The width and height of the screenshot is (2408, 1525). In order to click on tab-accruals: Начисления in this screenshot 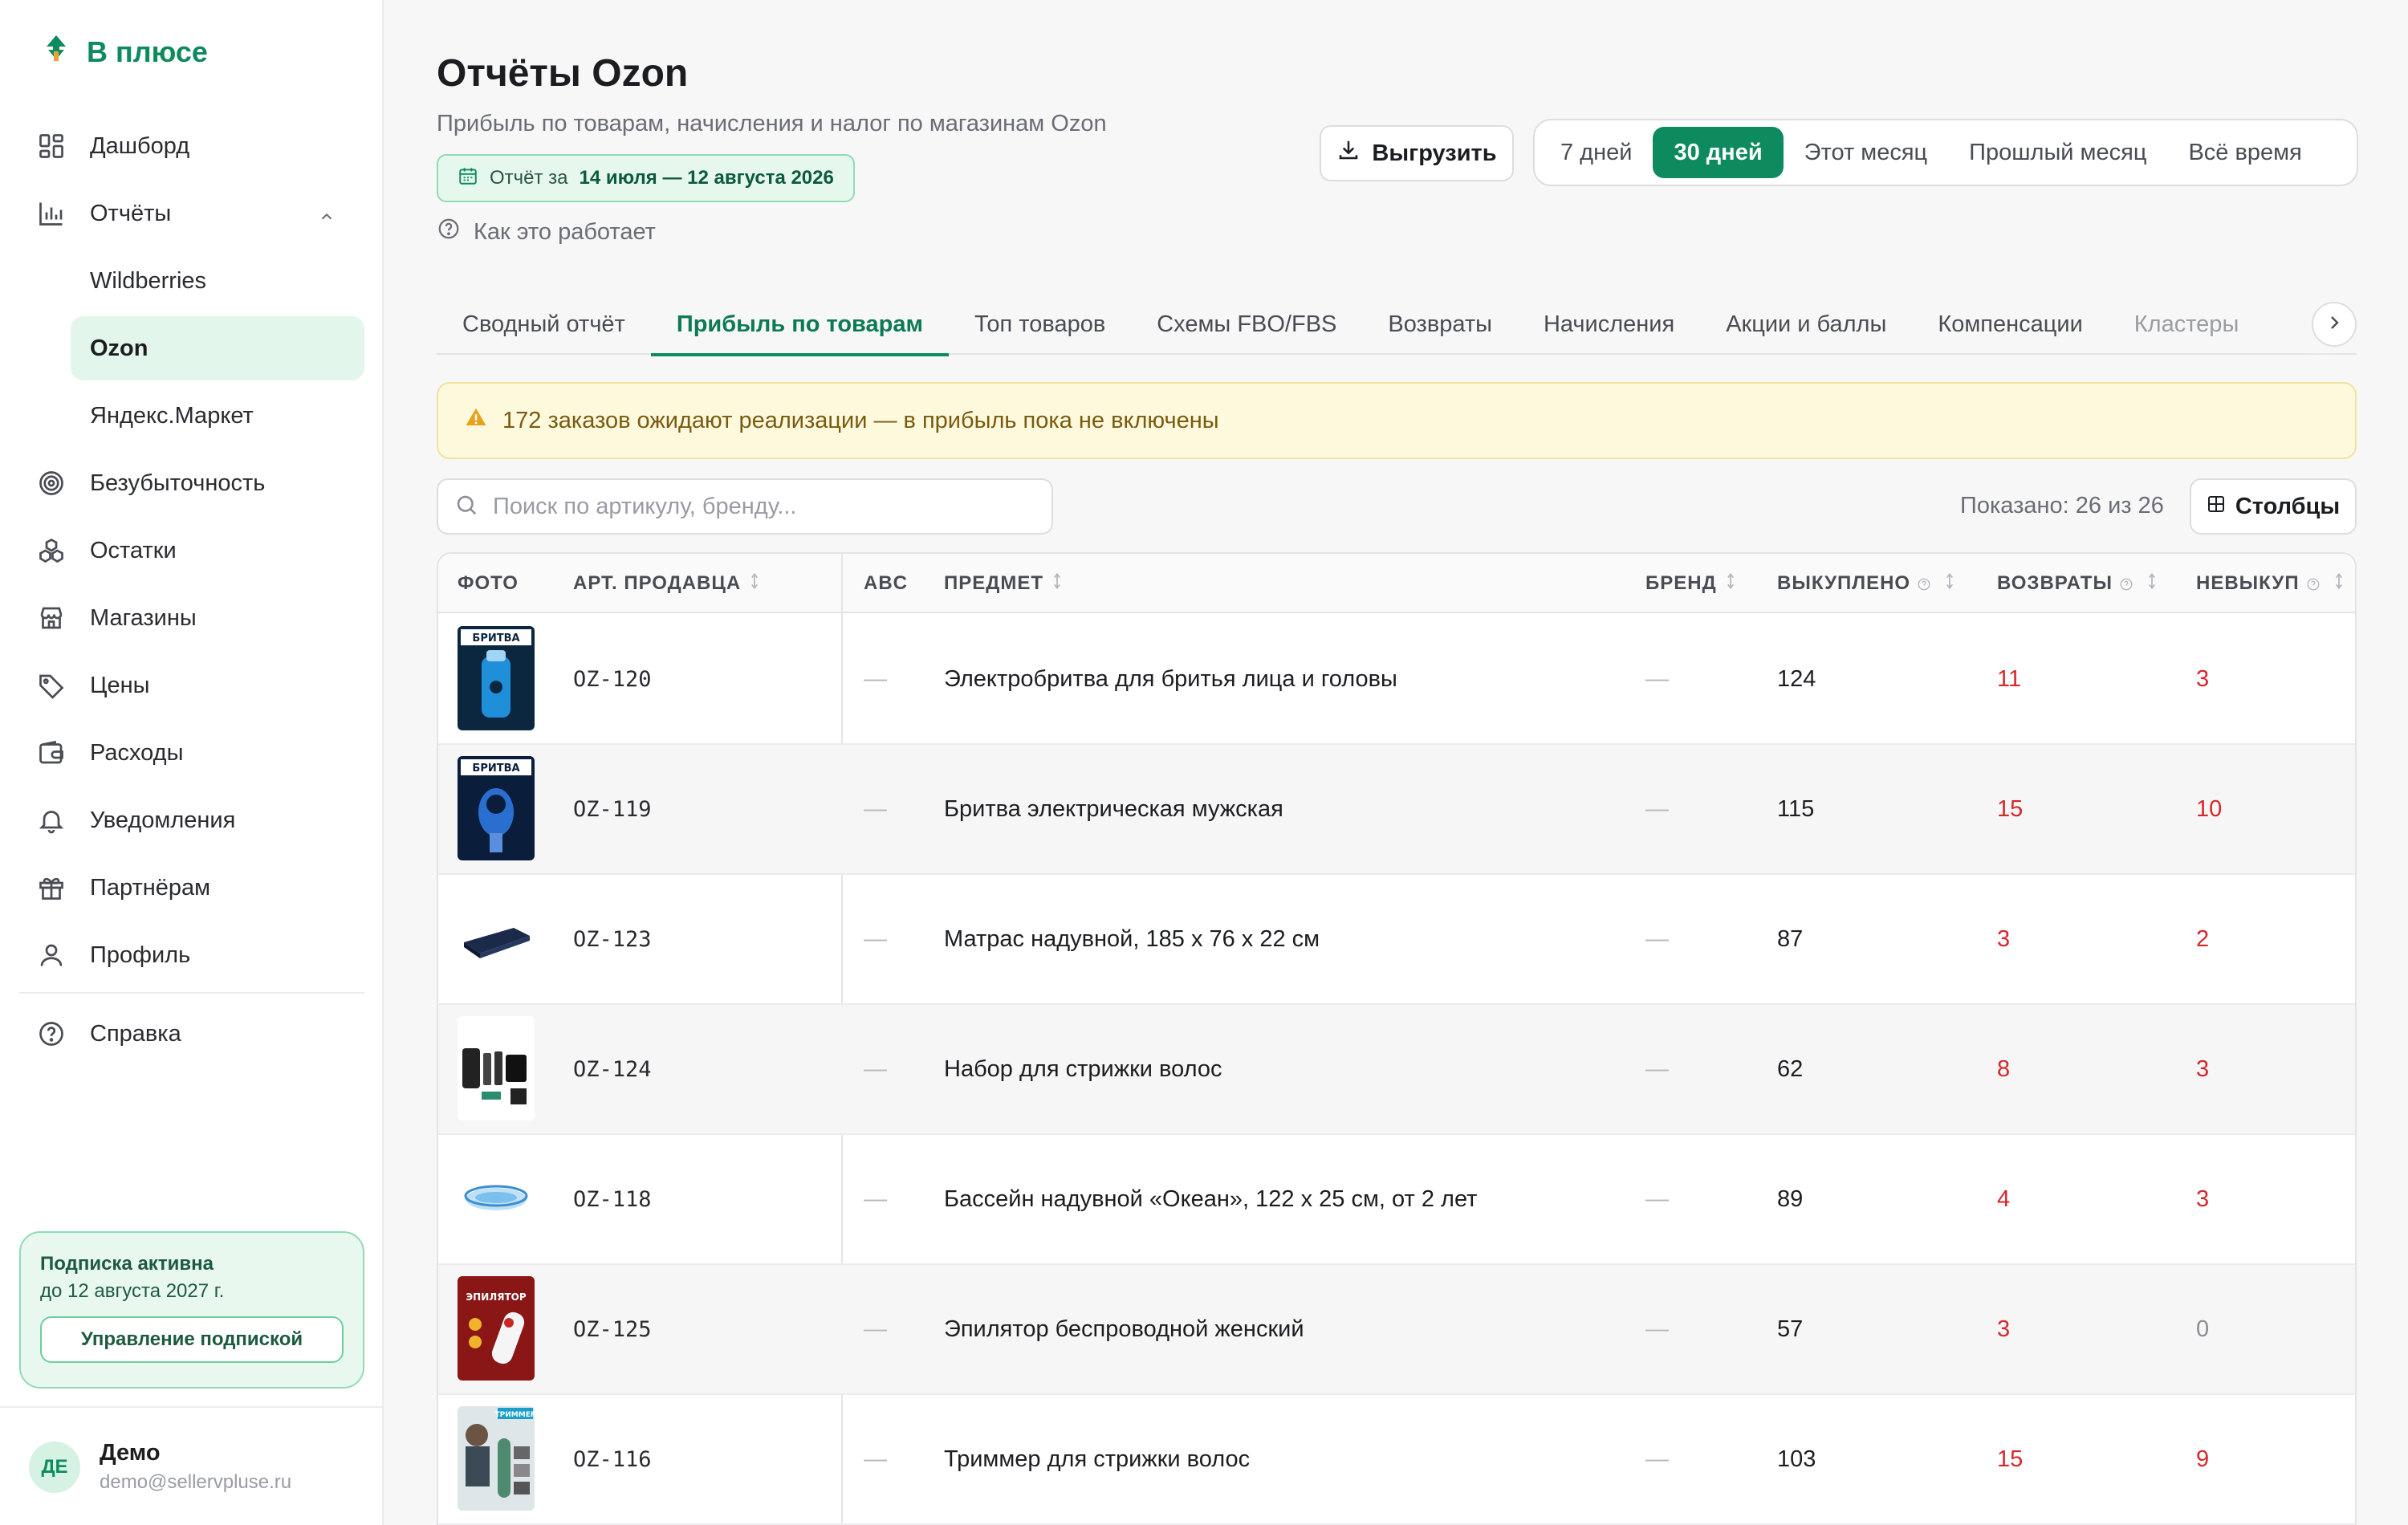, I will do `click(1609, 325)`.